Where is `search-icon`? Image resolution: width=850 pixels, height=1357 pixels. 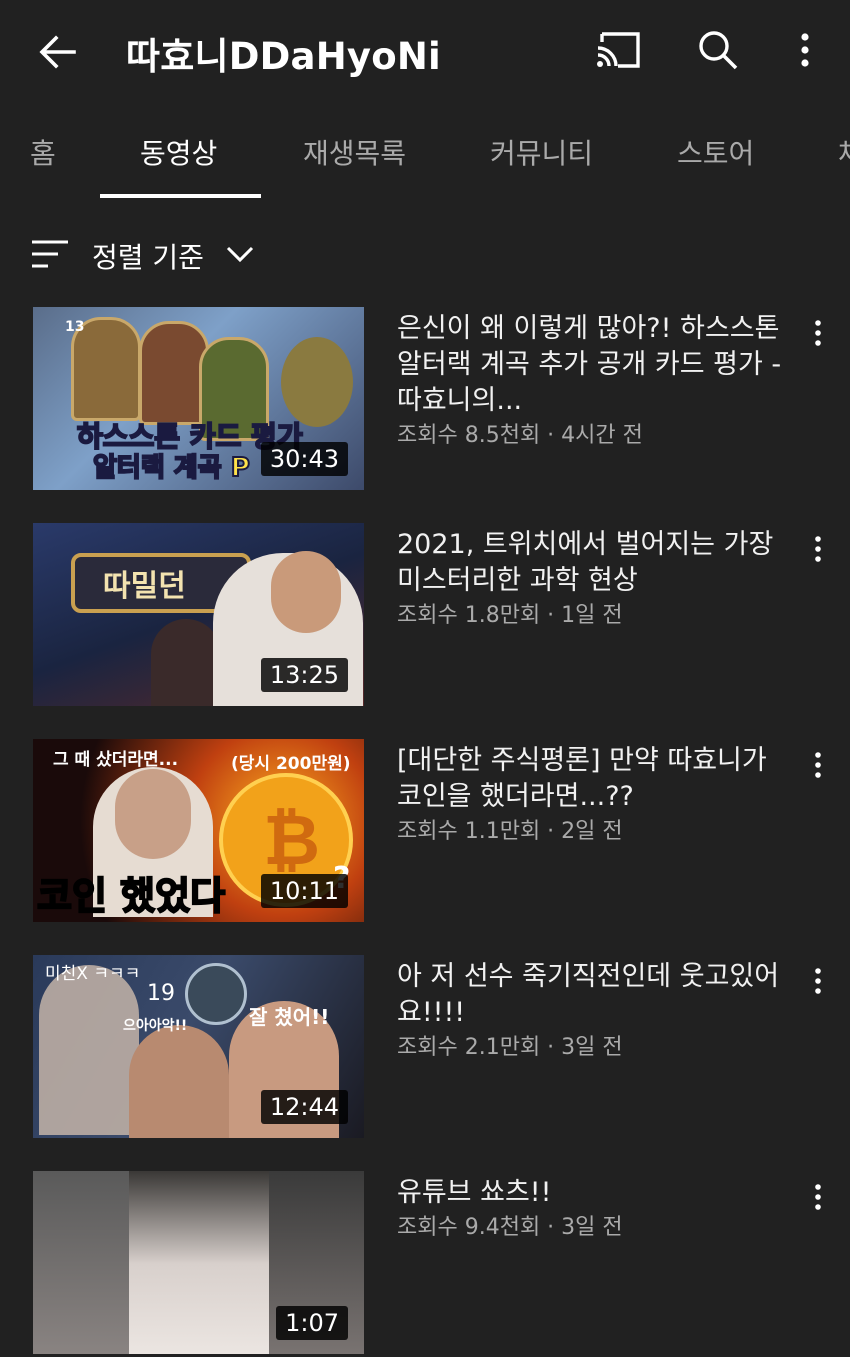
search-icon is located at coordinates (718, 50).